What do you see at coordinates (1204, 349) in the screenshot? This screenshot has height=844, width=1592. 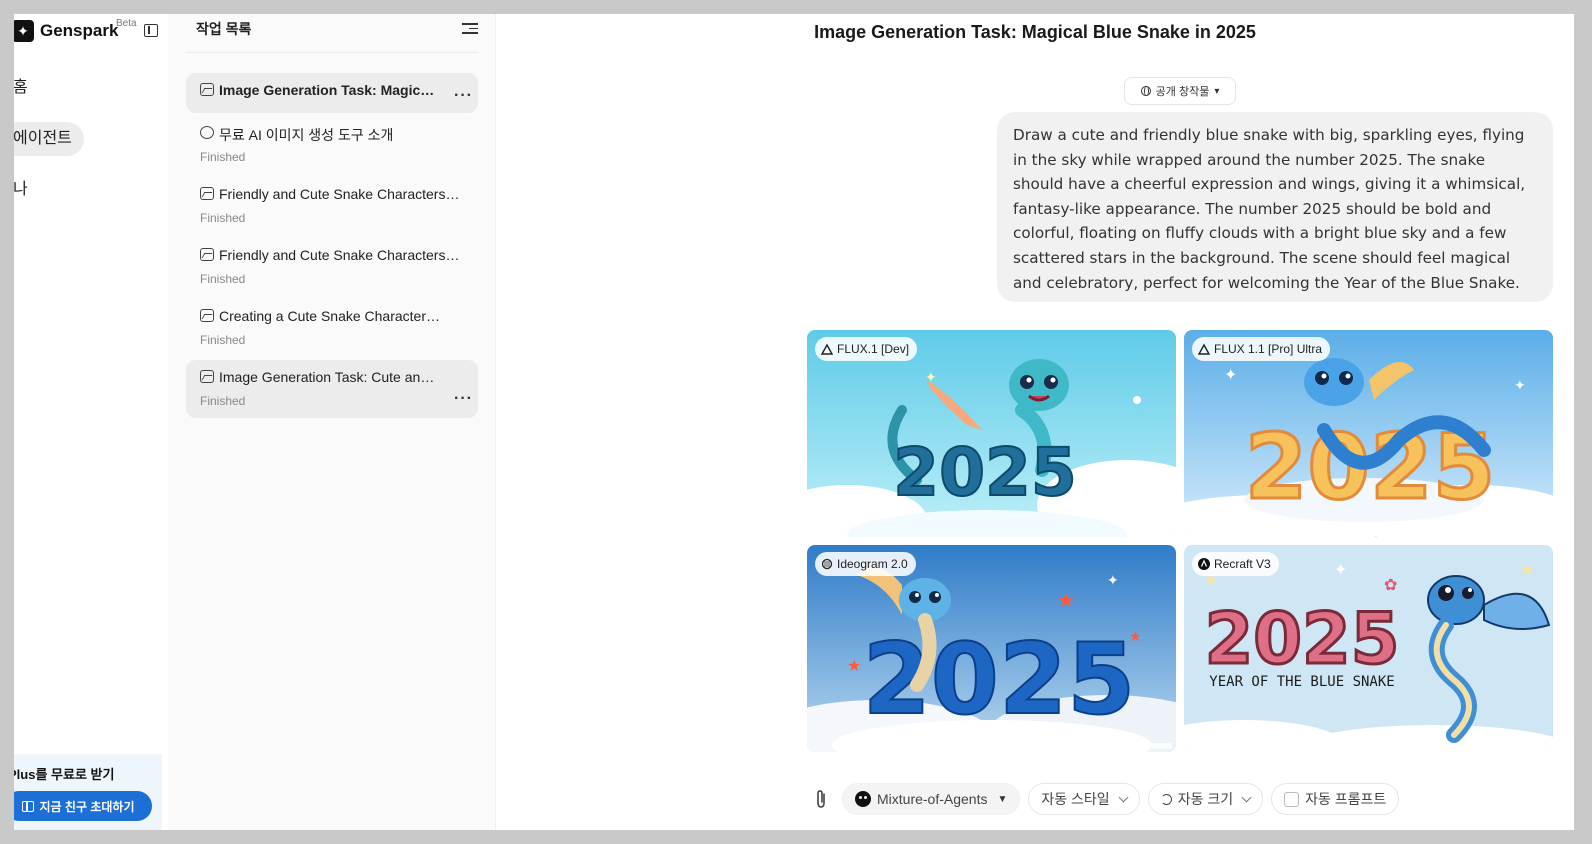 I see `flux-icon` at bounding box center [1204, 349].